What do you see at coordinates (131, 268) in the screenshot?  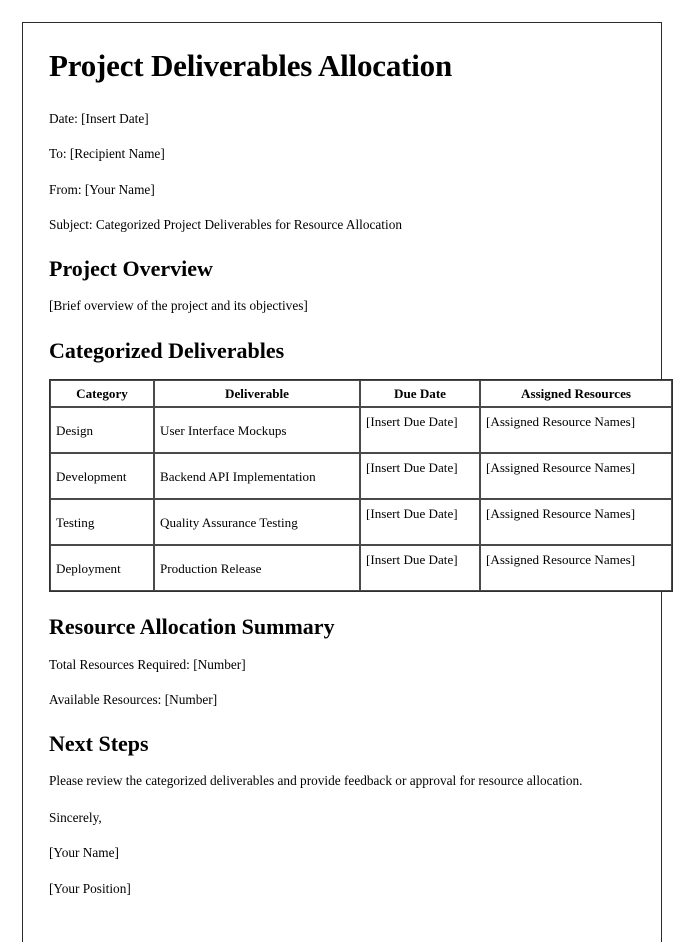 I see `section-heading-project-overview: Project Overview` at bounding box center [131, 268].